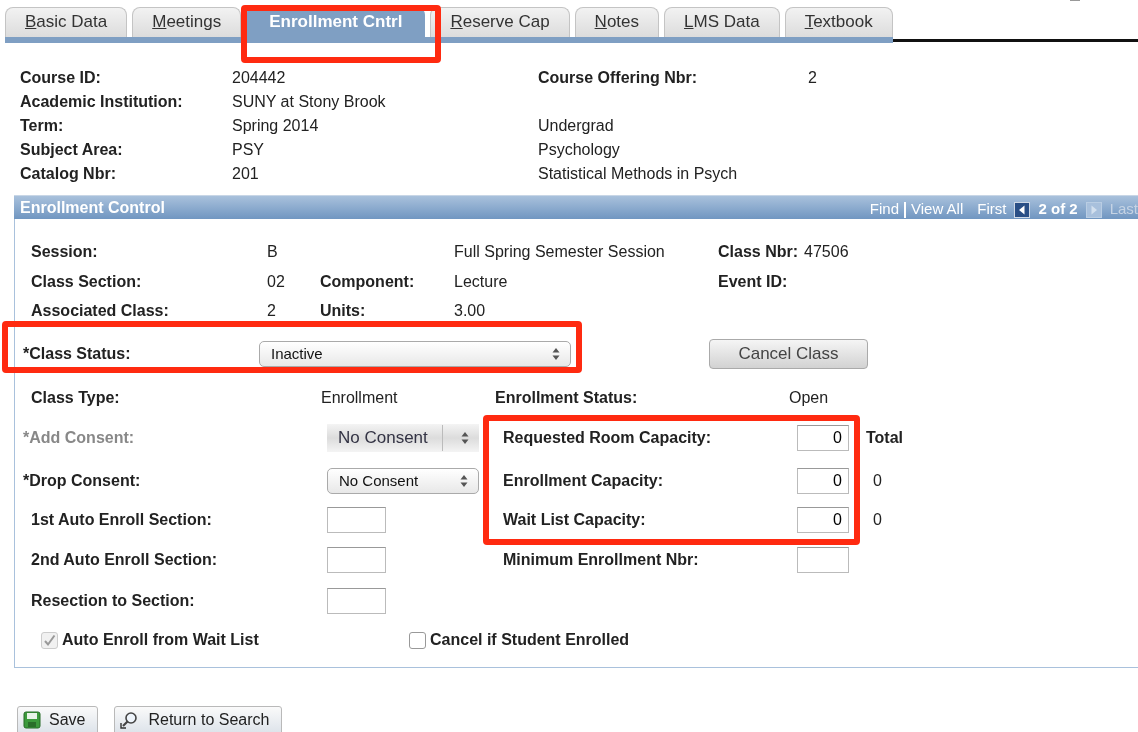 This screenshot has height=732, width=1138. I want to click on field-label: Class Section:, so click(87, 282).